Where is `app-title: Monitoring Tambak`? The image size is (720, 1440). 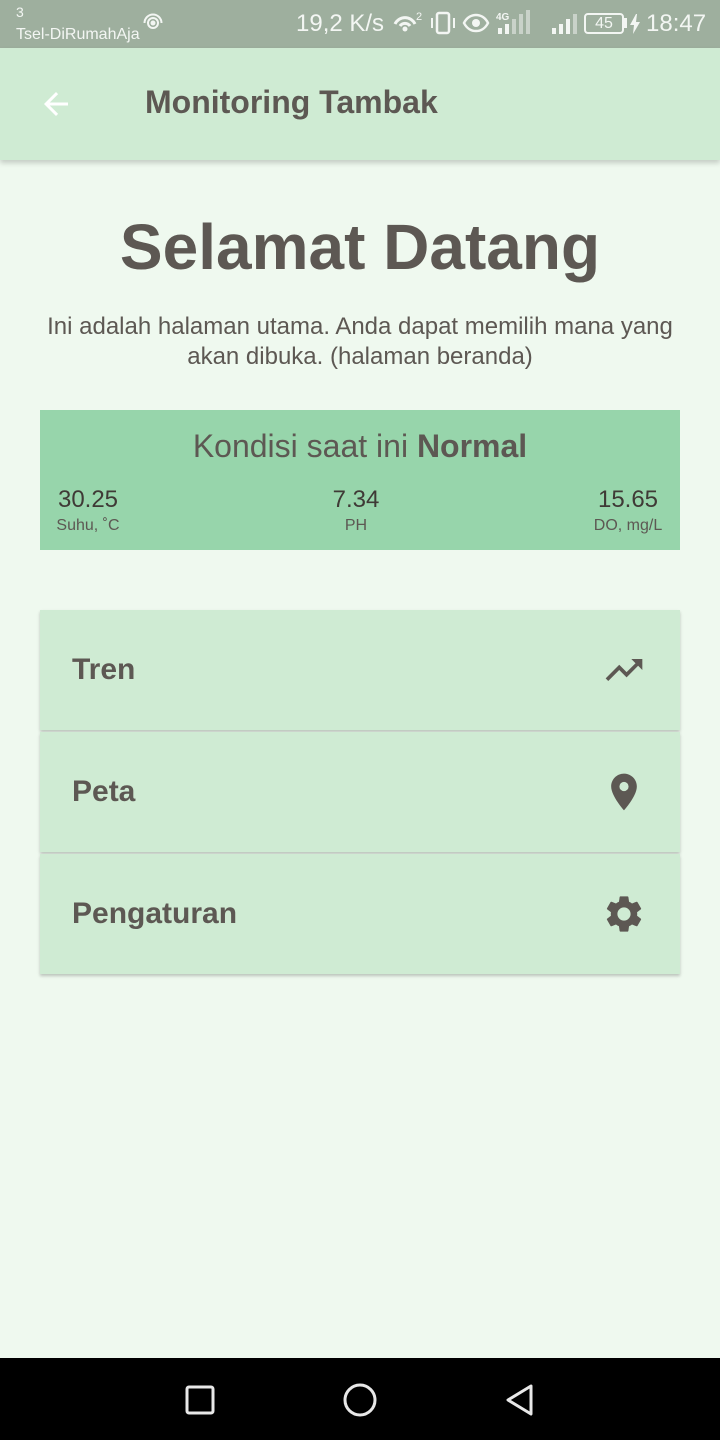
app-title: Monitoring Tambak is located at coordinates (291, 102).